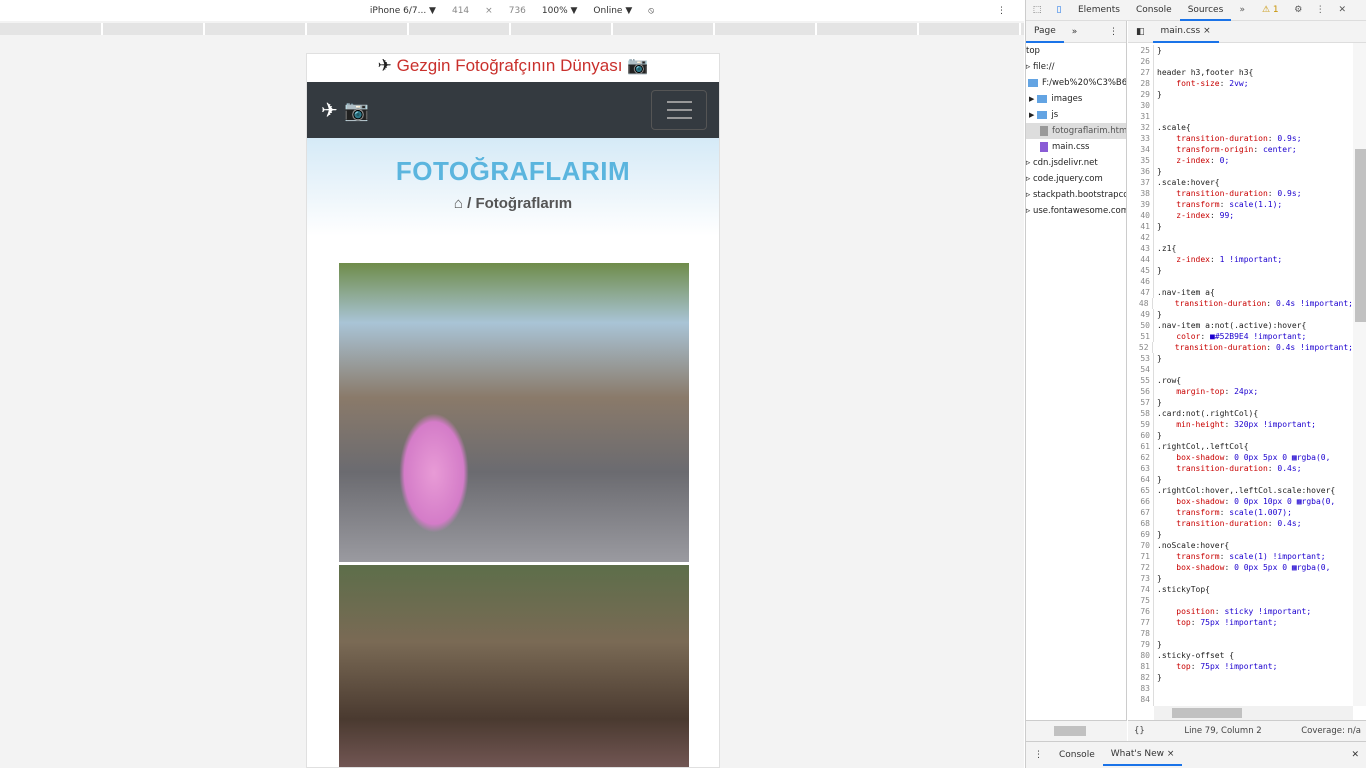  I want to click on photo-card-kyoto-street, so click(514, 666).